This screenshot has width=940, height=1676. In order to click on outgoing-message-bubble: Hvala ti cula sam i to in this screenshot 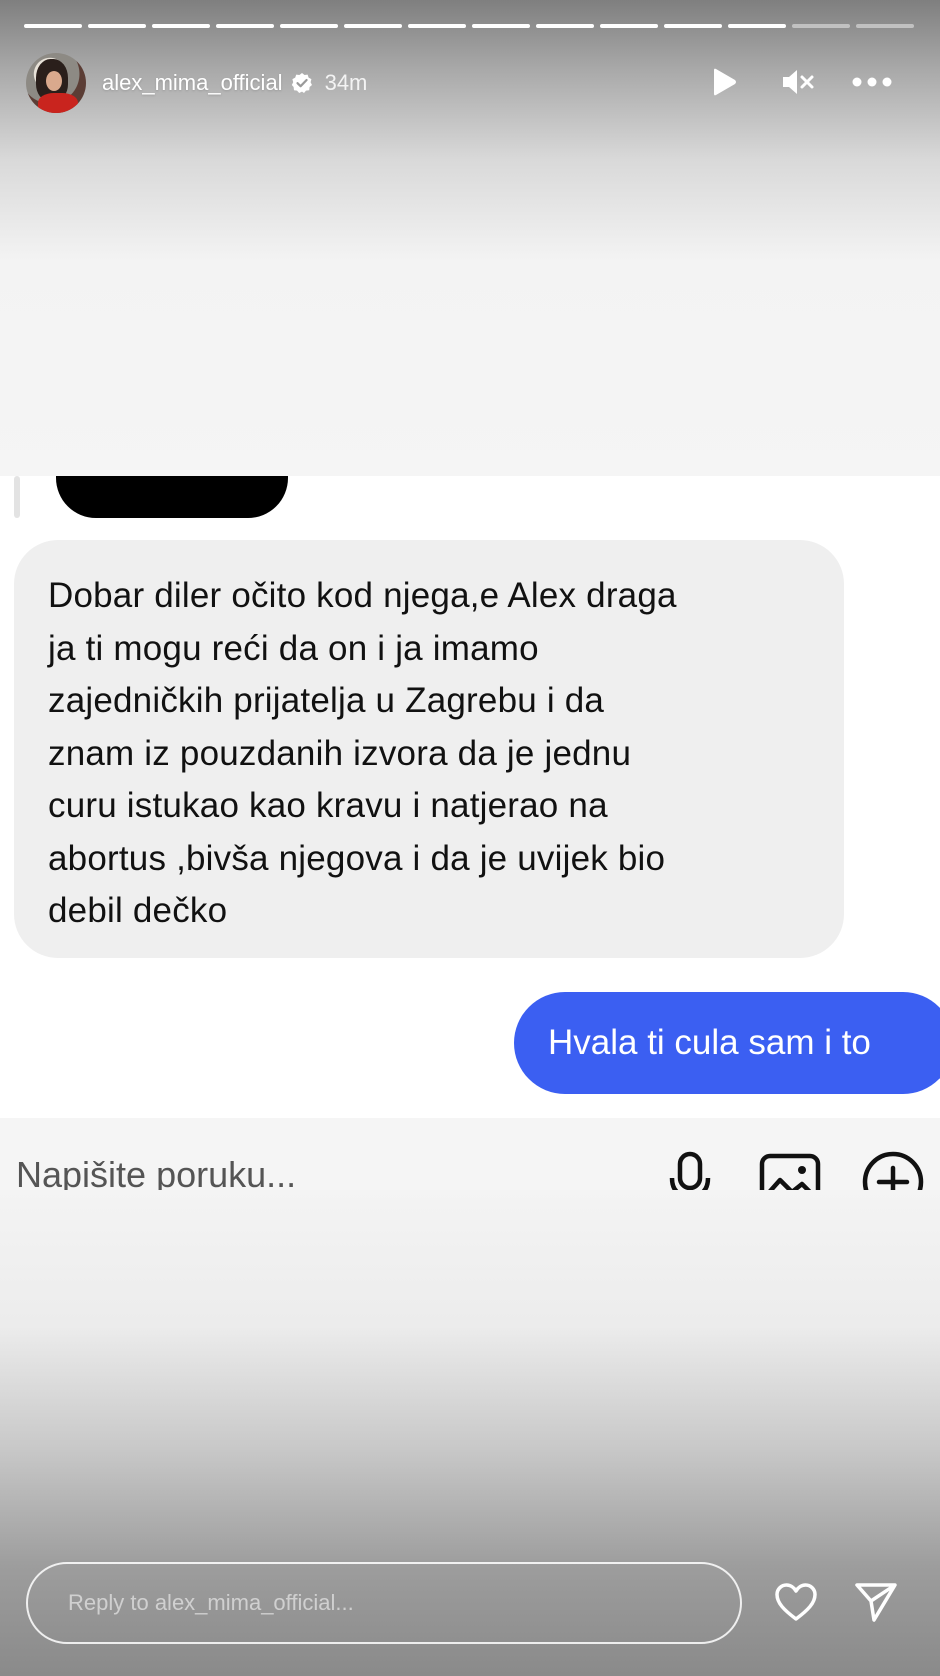, I will do `click(727, 1043)`.